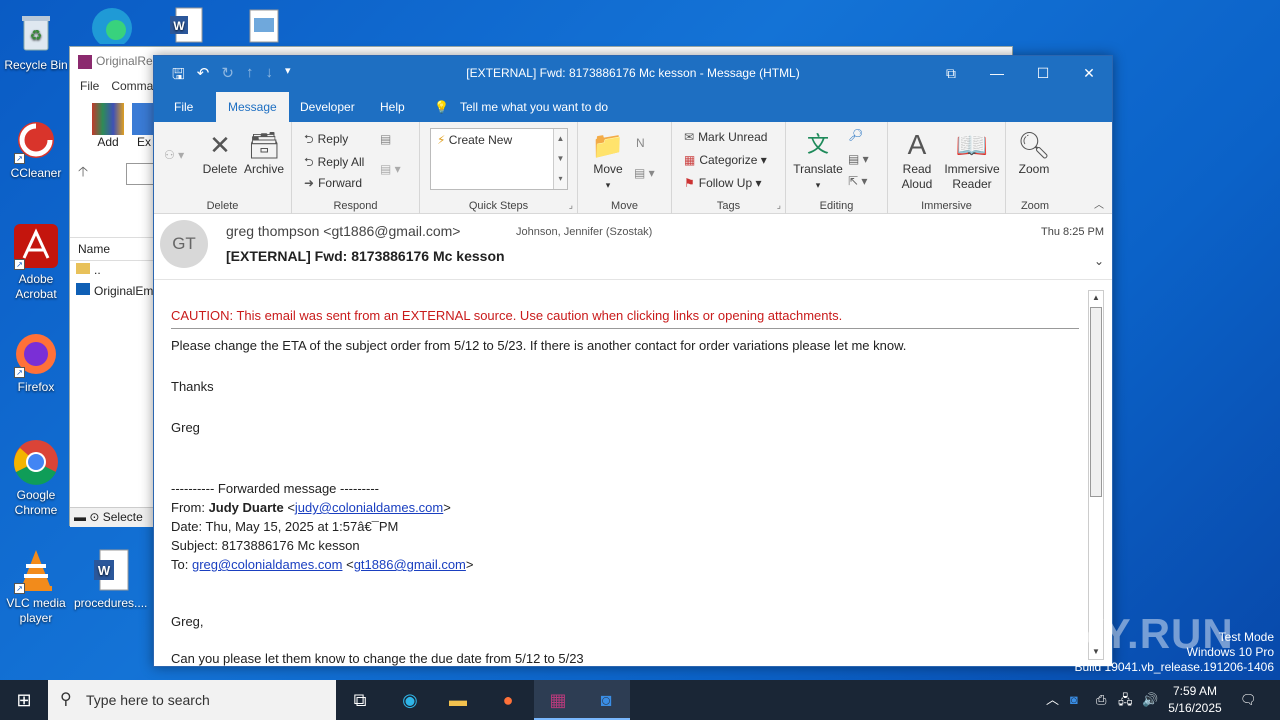 Image resolution: width=1280 pixels, height=720 pixels. What do you see at coordinates (558, 700) in the screenshot?
I see `taskbar-winrar: ▦` at bounding box center [558, 700].